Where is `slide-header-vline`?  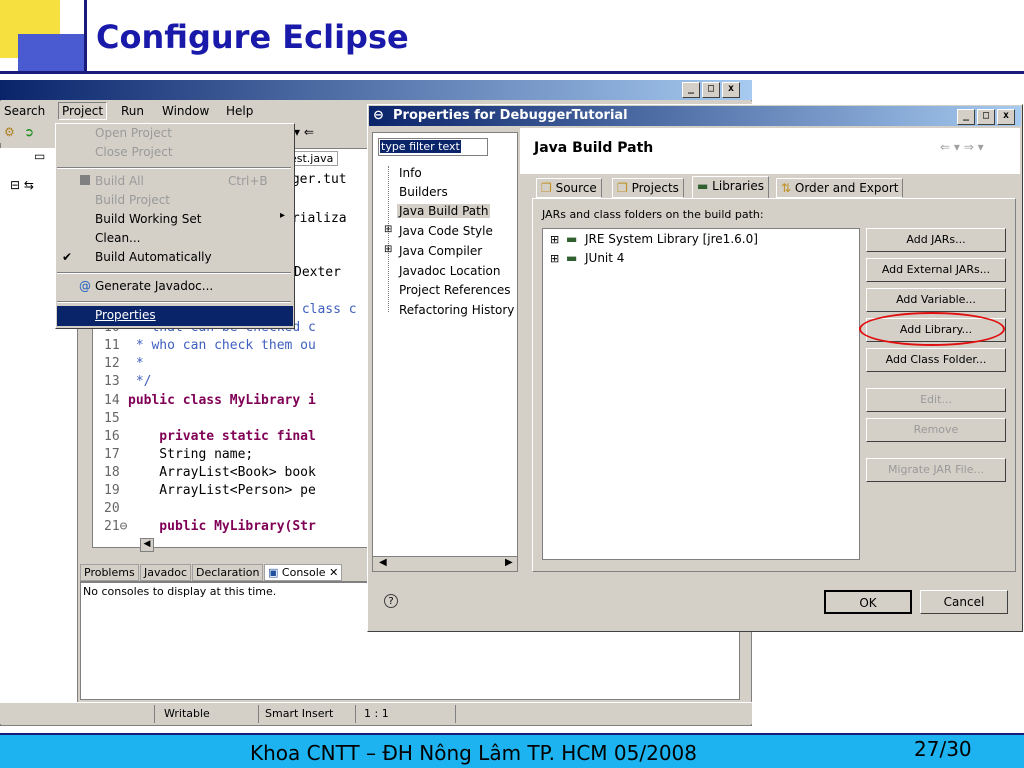
slide-header-vline is located at coordinates (85, 37).